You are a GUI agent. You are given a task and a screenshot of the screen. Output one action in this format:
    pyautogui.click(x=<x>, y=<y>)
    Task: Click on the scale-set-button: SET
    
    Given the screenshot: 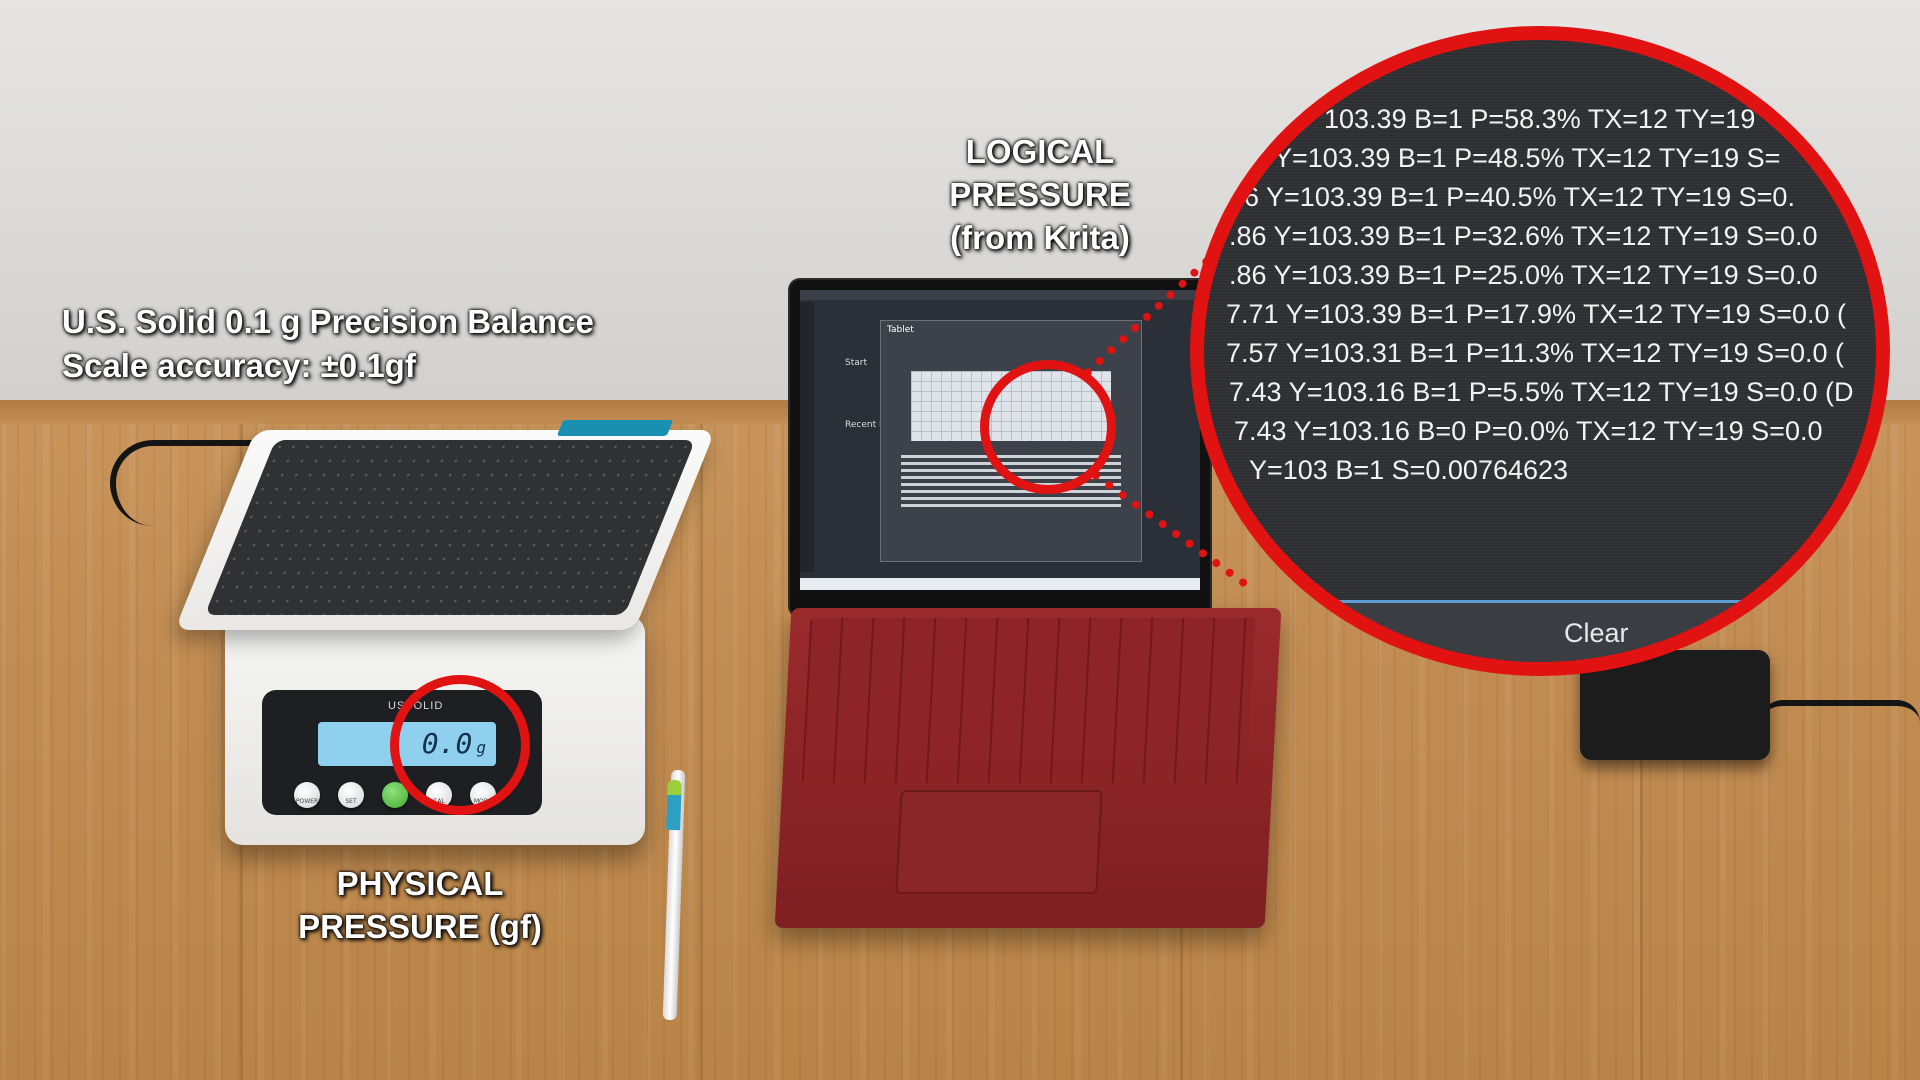 What is the action you would take?
    pyautogui.click(x=351, y=795)
    